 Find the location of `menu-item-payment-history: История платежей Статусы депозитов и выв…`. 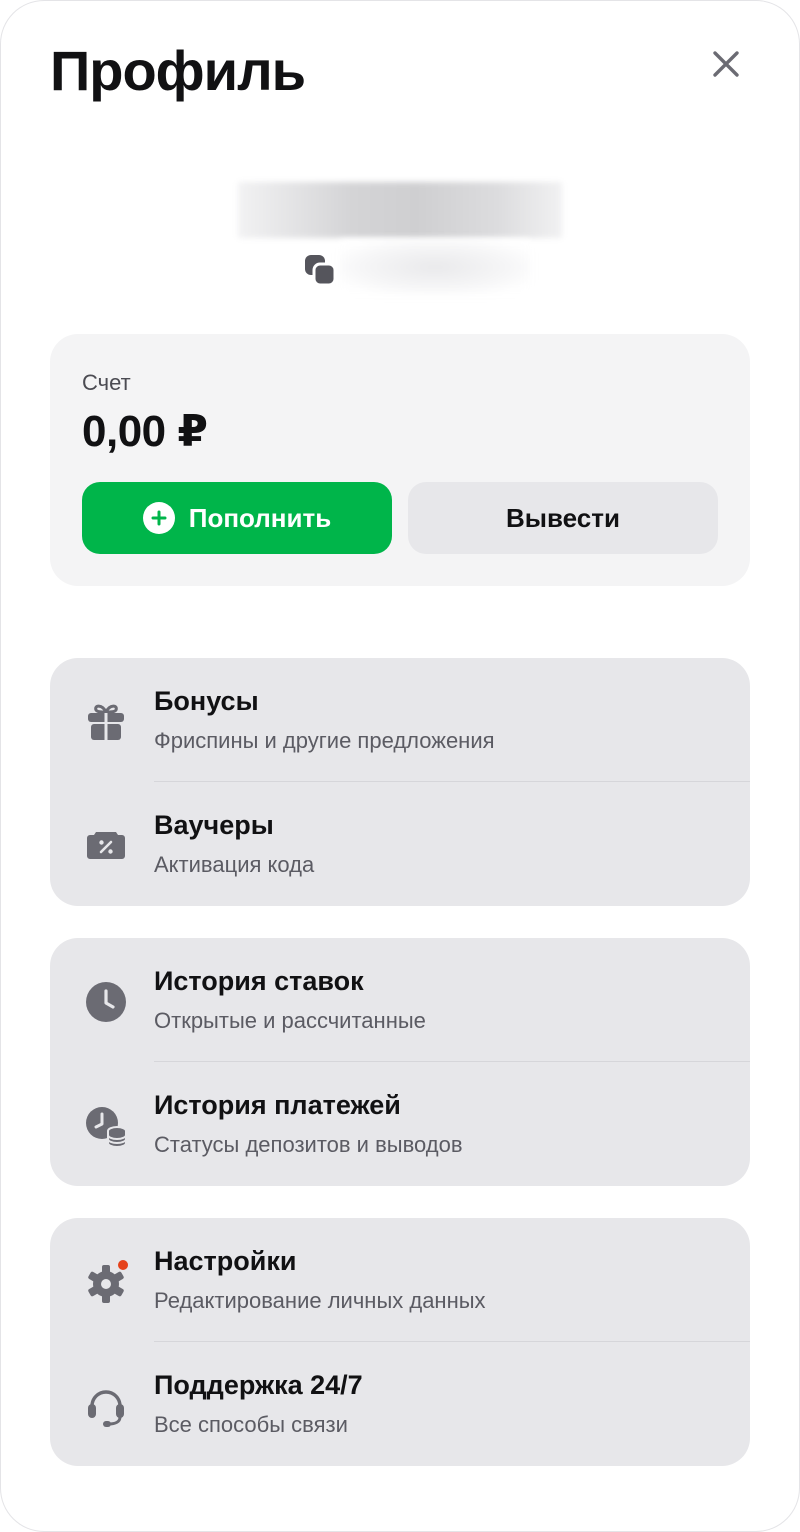

menu-item-payment-history: История платежей Статусы депозитов и выв… is located at coordinates (400, 1124).